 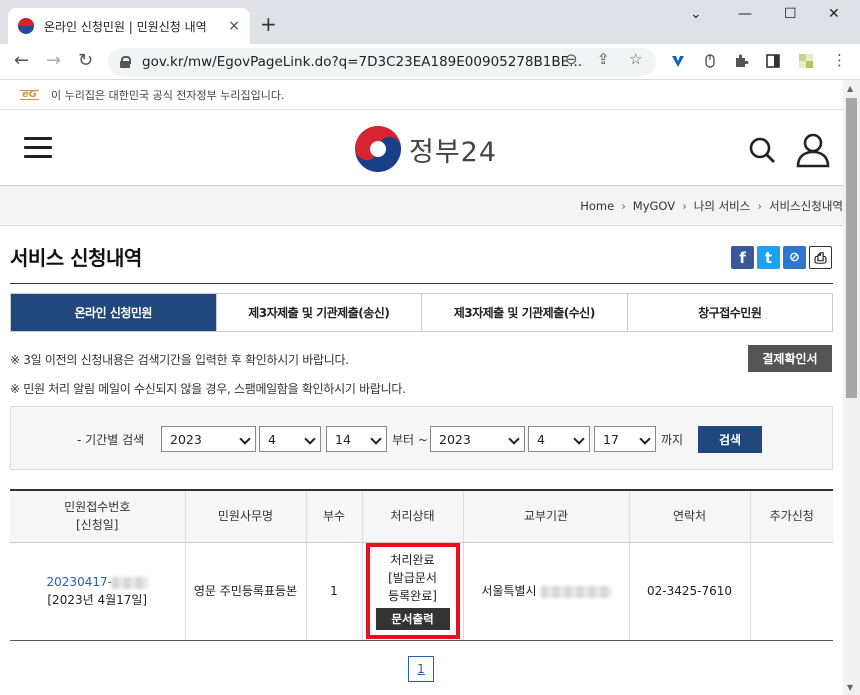 What do you see at coordinates (421, 669) in the screenshot?
I see `page-number-current: 1` at bounding box center [421, 669].